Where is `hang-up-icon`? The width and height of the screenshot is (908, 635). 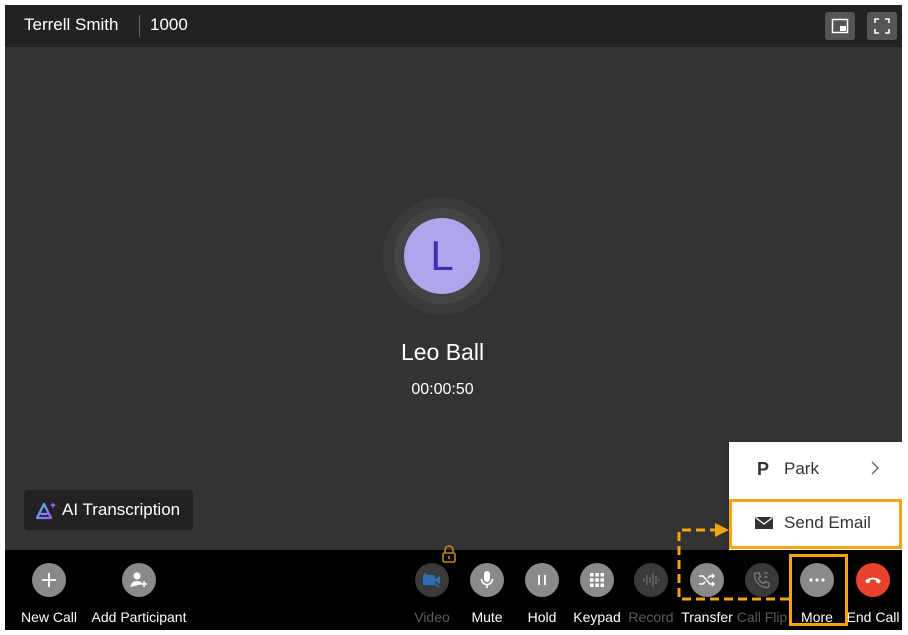 hang-up-icon is located at coordinates (873, 580).